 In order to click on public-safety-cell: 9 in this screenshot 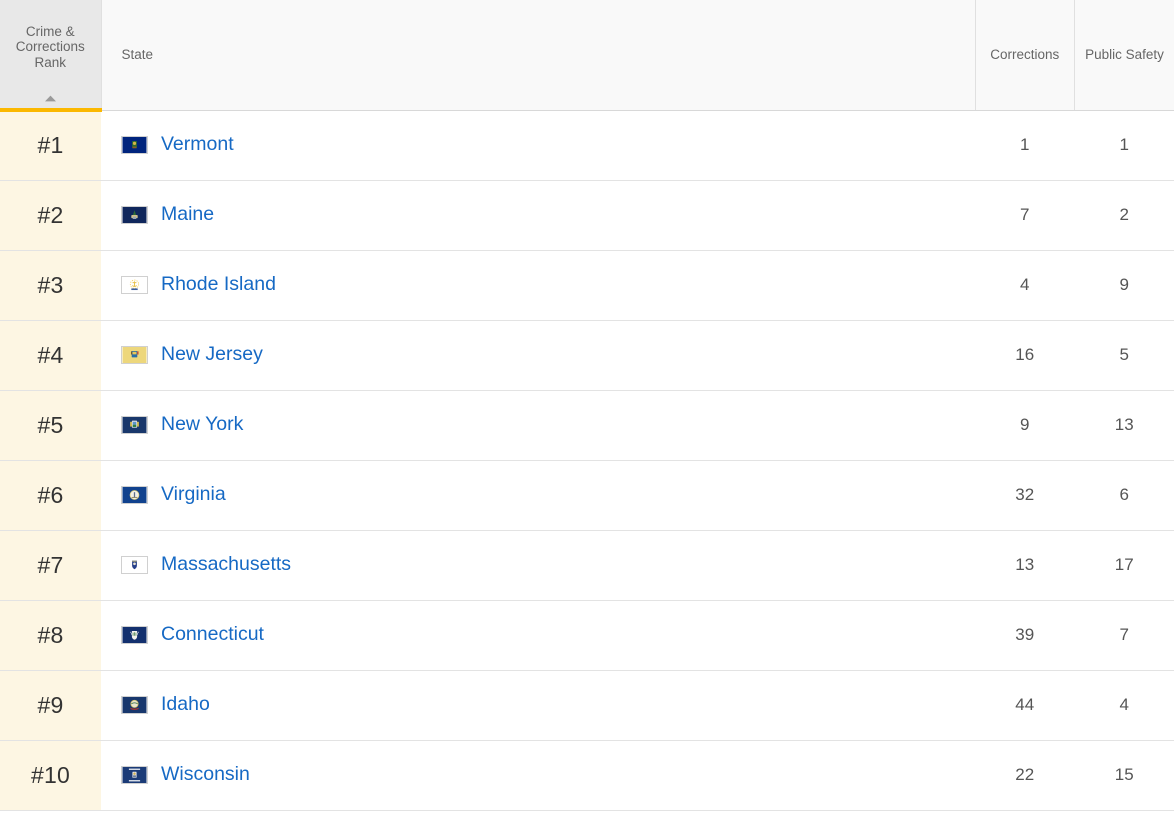, I will do `click(1124, 285)`.